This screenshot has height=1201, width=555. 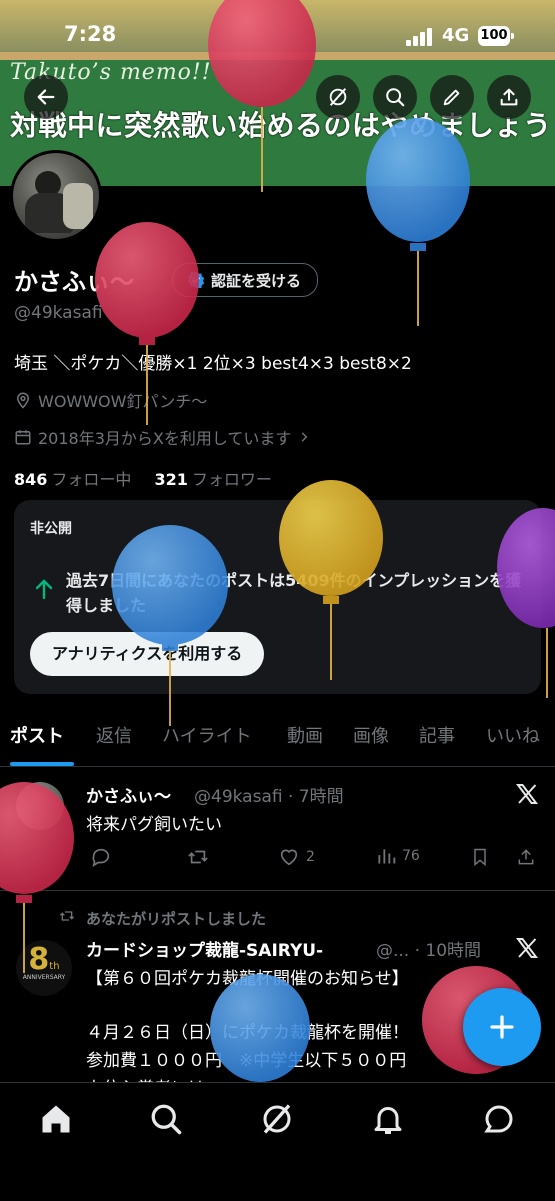 I want to click on follow-stats: 846 フォロー中 321 フォロワー, so click(x=143, y=478).